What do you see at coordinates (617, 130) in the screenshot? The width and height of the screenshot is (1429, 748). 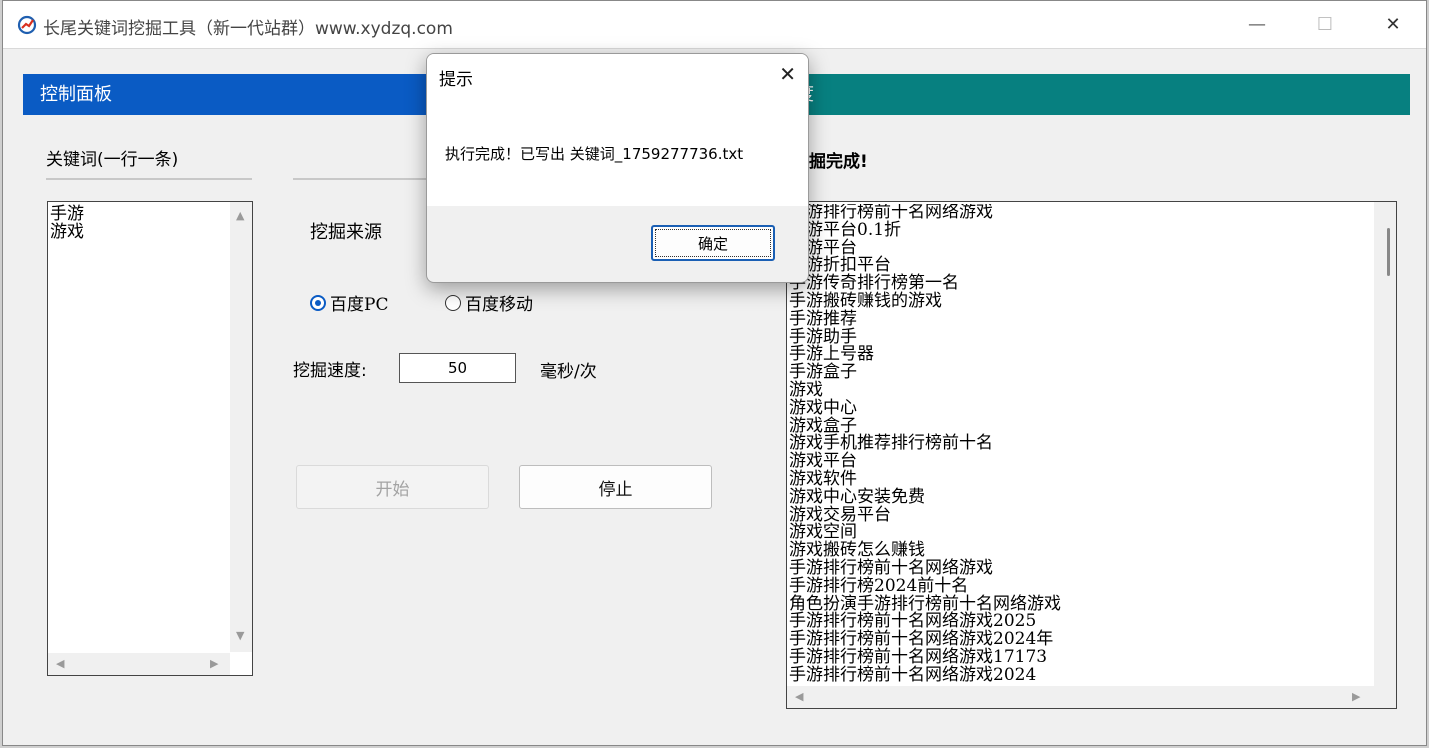 I see `dialog-body: 提示 ✕ 执行完成！已写出 关键词_1759277736.txt` at bounding box center [617, 130].